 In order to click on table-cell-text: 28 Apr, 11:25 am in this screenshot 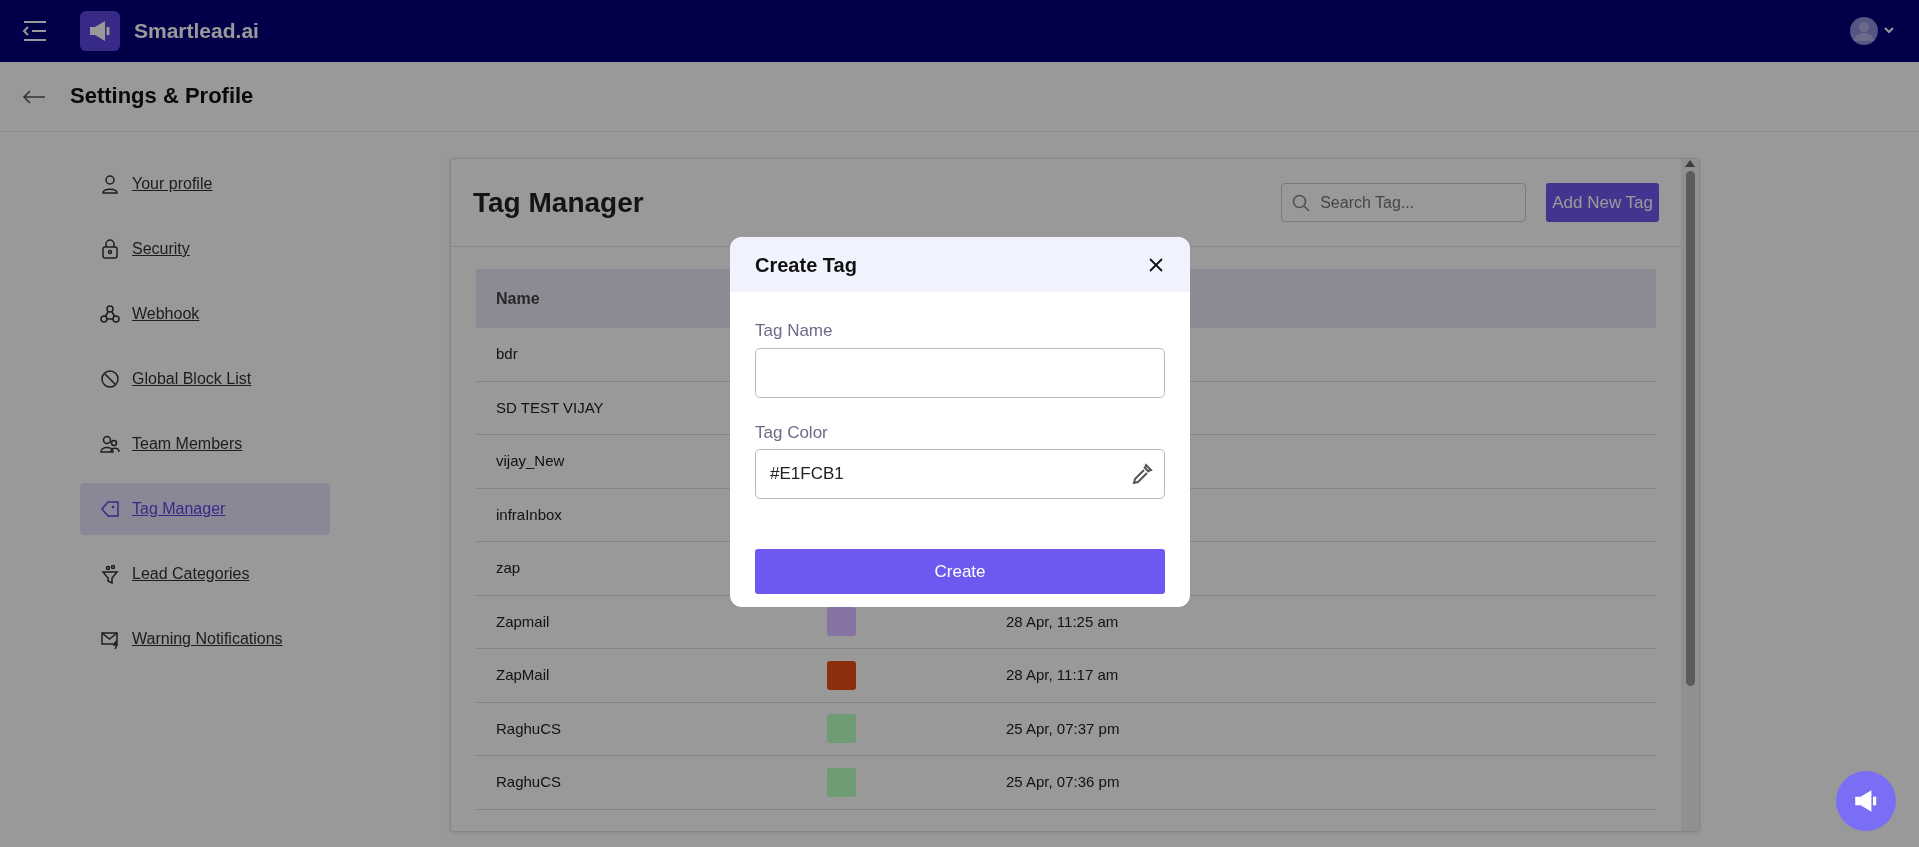, I will do `click(1062, 621)`.